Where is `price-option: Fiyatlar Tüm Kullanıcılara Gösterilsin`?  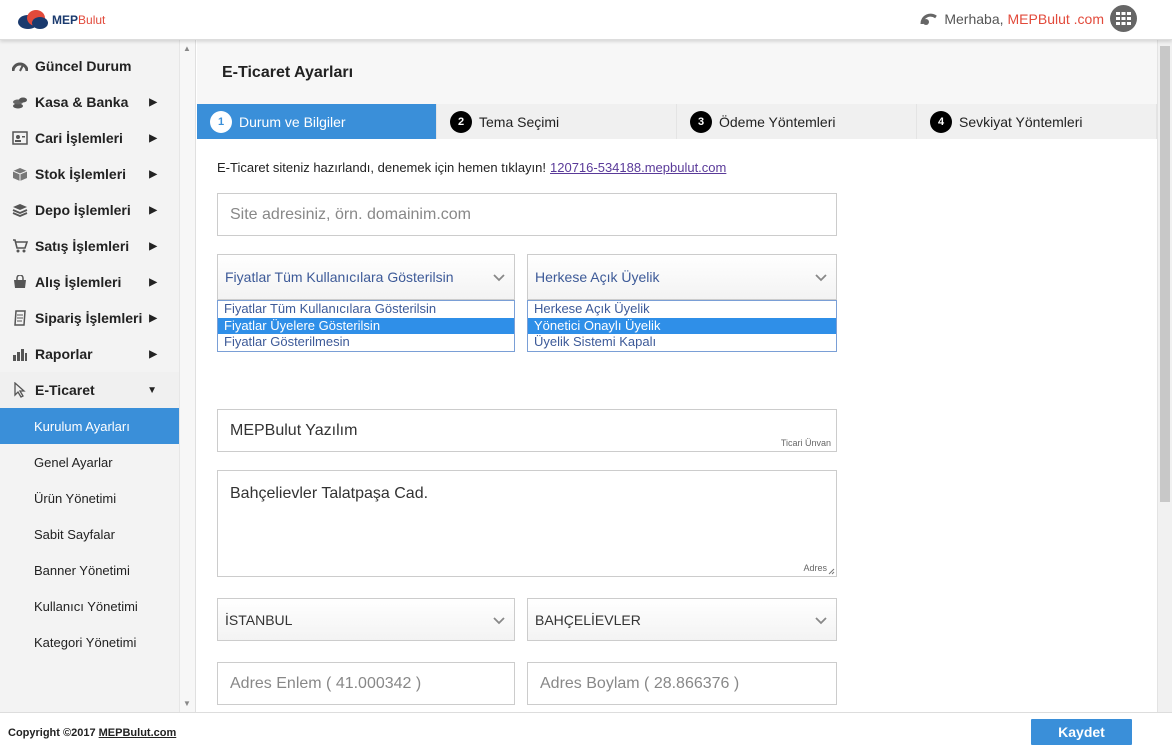 price-option: Fiyatlar Tüm Kullanıcılara Gösterilsin is located at coordinates (366, 309).